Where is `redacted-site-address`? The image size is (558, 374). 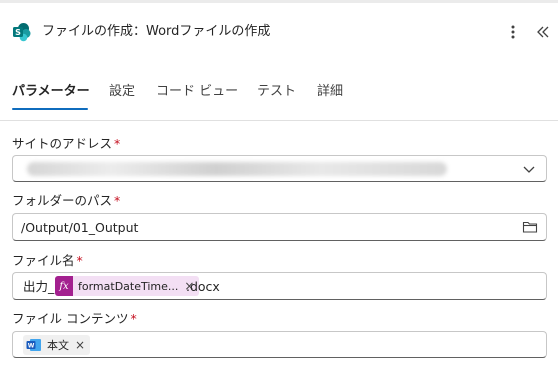
redacted-site-address is located at coordinates (237, 169).